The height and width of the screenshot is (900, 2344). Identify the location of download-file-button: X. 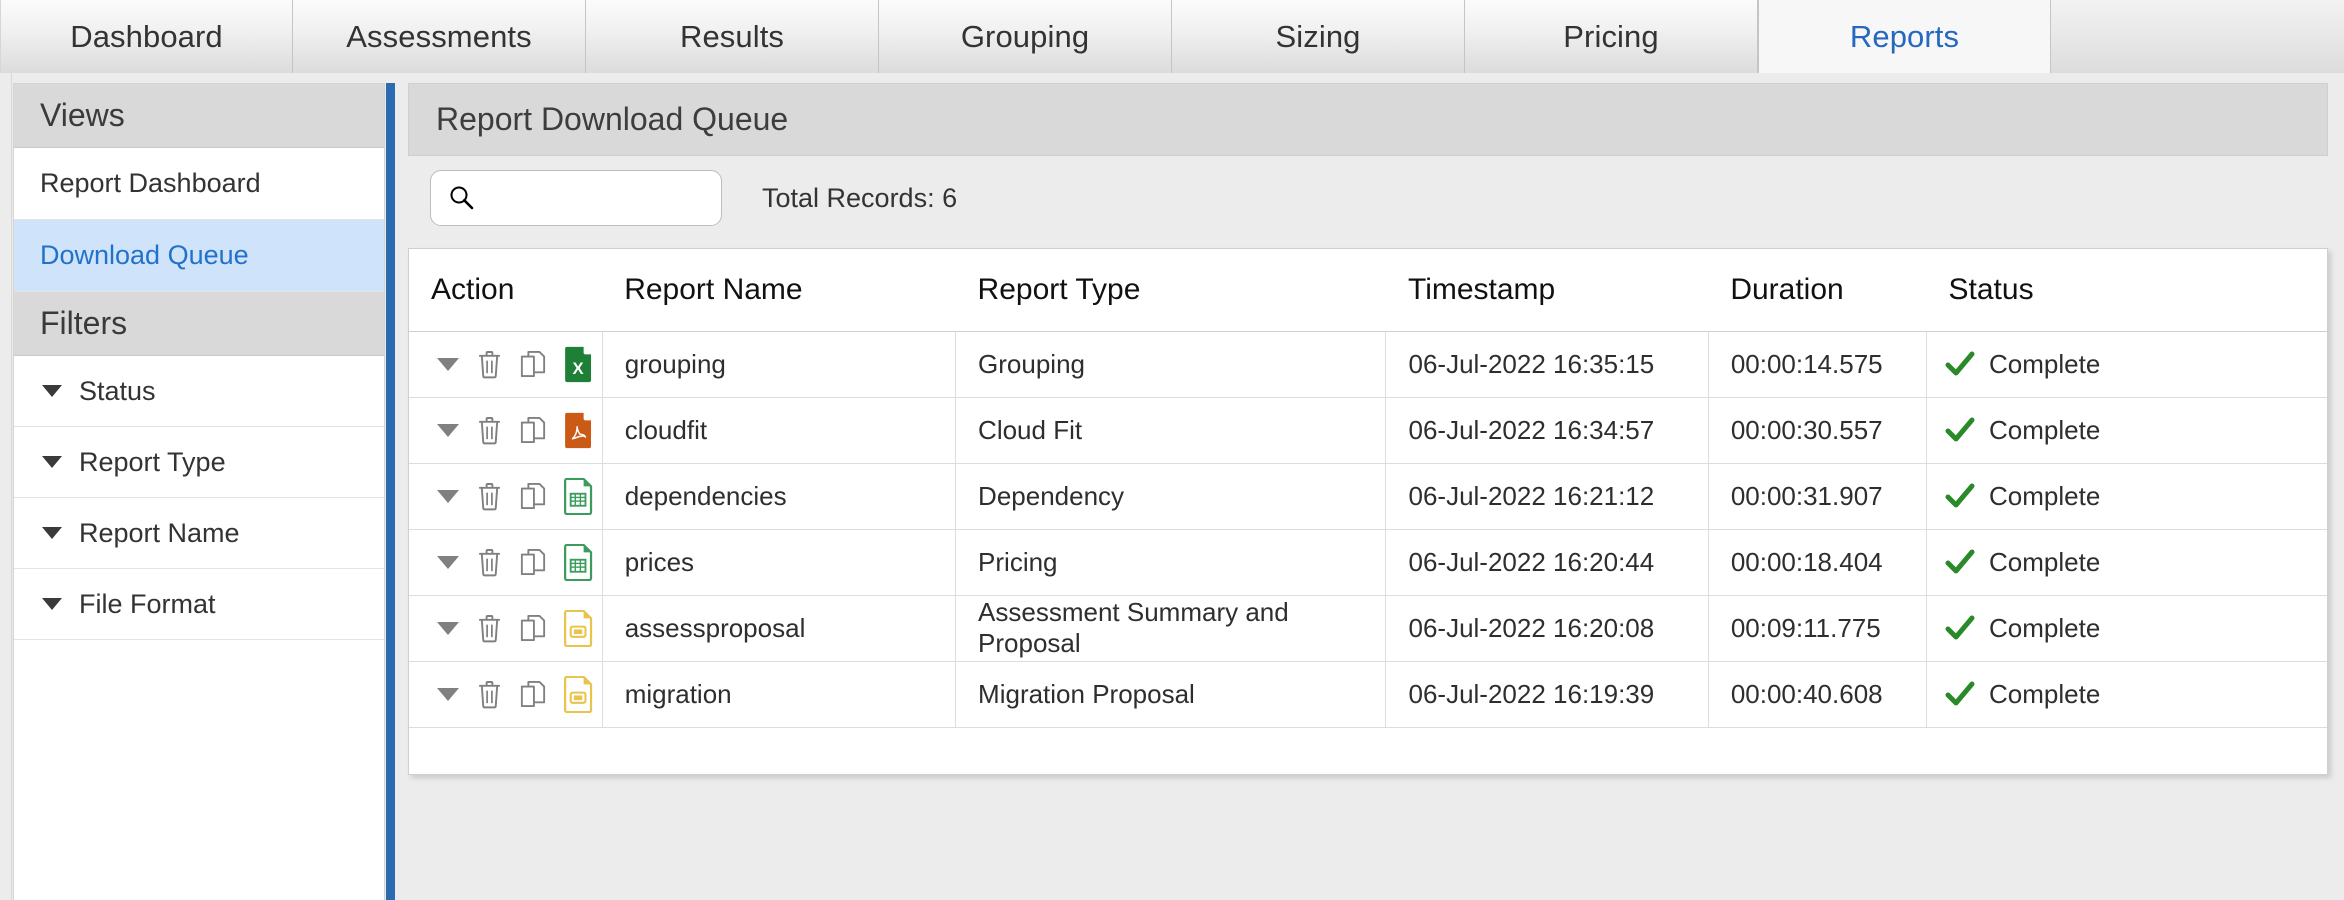
(579, 364).